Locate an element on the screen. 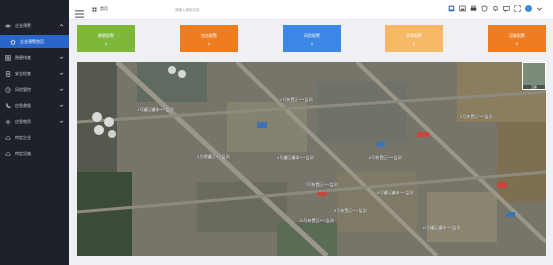 This screenshot has width=553, height=265. sidebar-item-label: 特定企业 is located at coordinates (23, 137).